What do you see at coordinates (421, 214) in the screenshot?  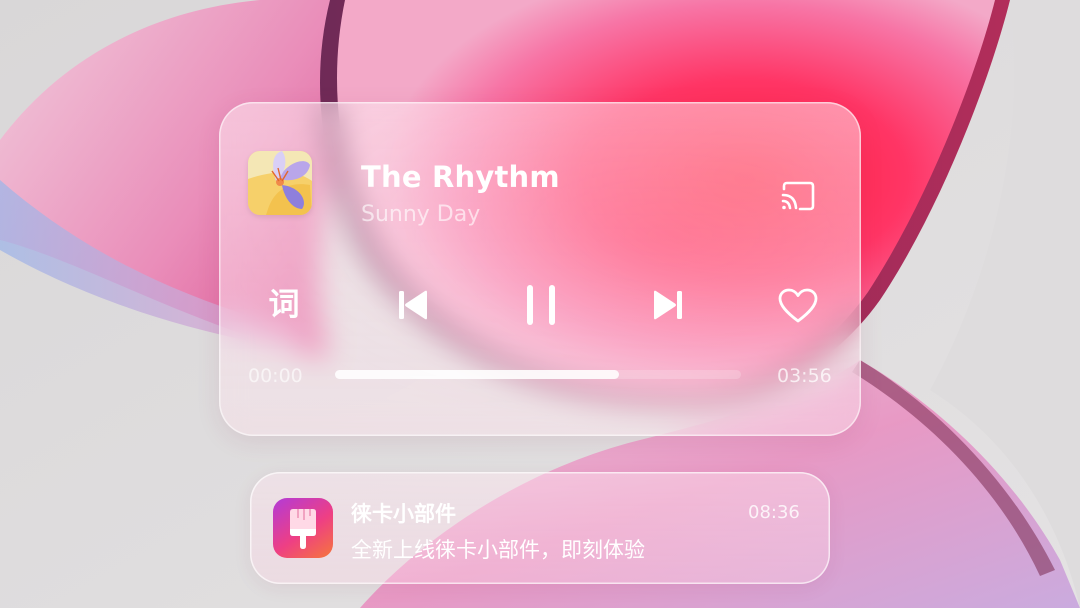 I see `artist-name: Sunny Day` at bounding box center [421, 214].